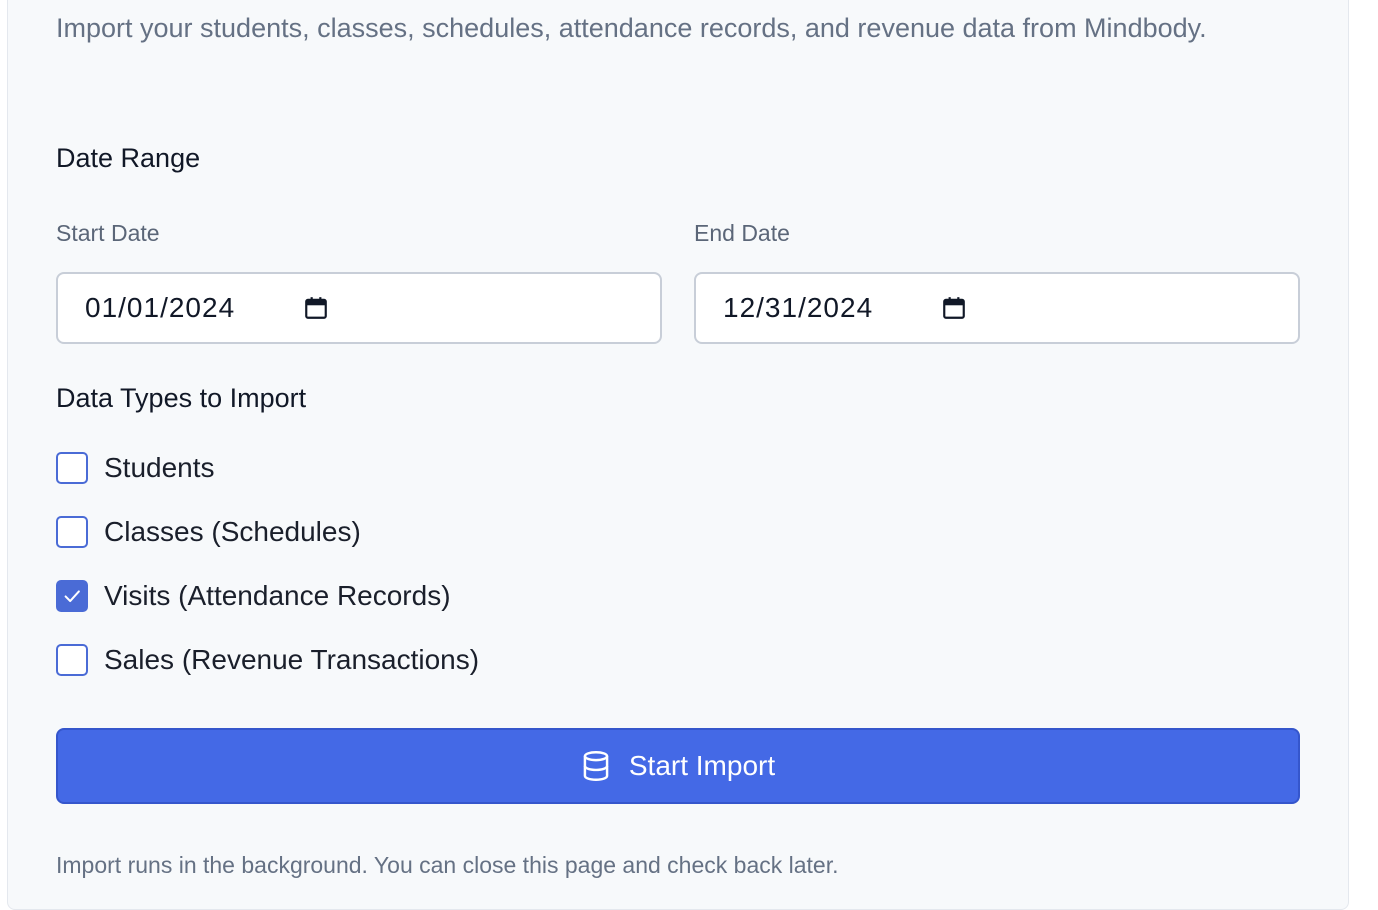 Image resolution: width=1378 pixels, height=910 pixels. I want to click on start-date-label: Start Date, so click(108, 233).